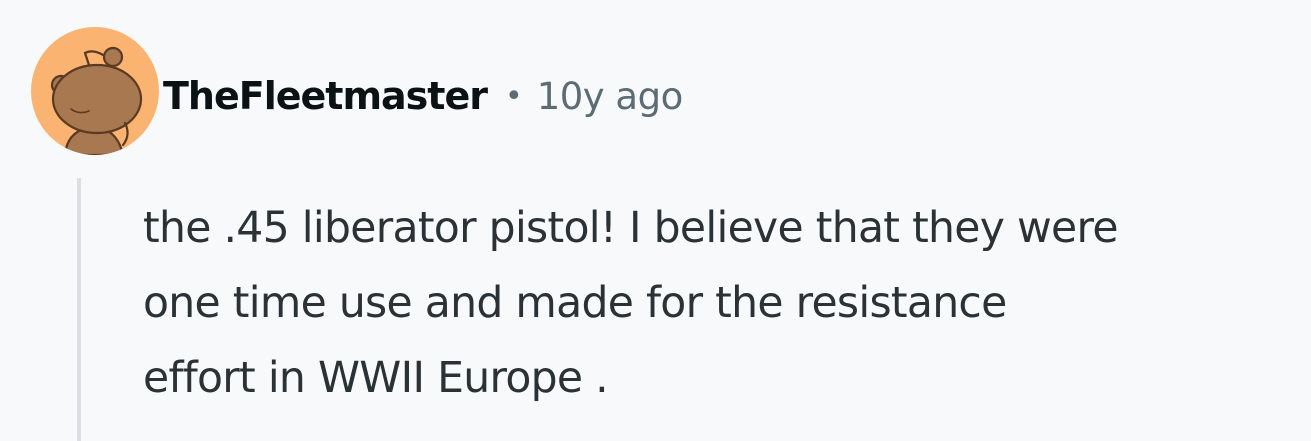 The image size is (1311, 441). I want to click on thread-line, so click(79, 309).